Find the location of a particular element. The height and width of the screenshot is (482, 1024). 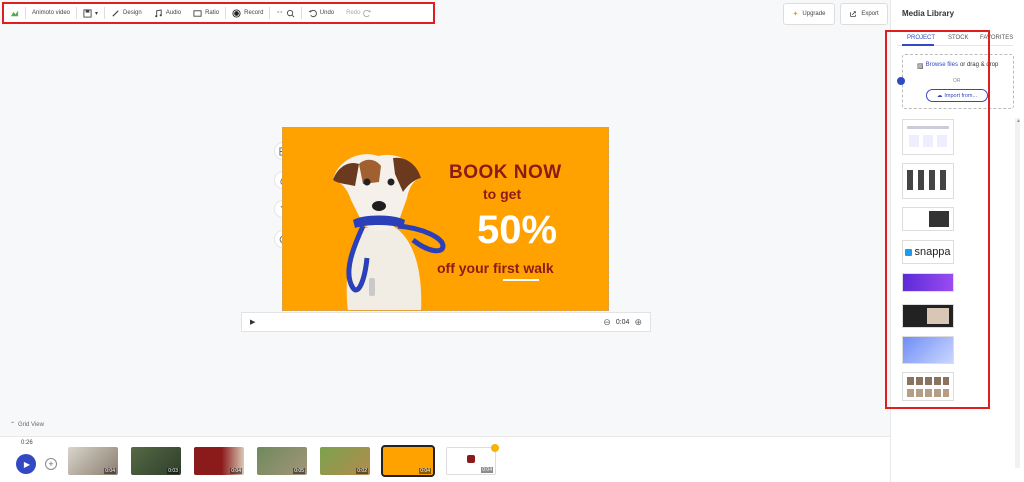

zoom-in-icon: ⊕ is located at coordinates (638, 322).